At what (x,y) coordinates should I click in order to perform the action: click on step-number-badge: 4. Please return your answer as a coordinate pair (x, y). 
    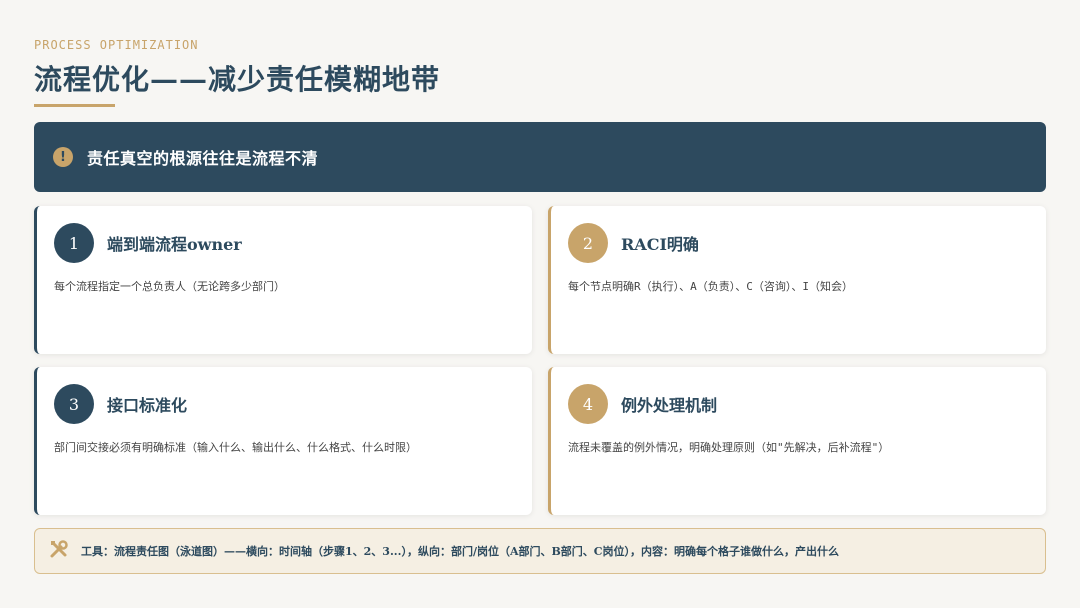
    Looking at the image, I should click on (588, 404).